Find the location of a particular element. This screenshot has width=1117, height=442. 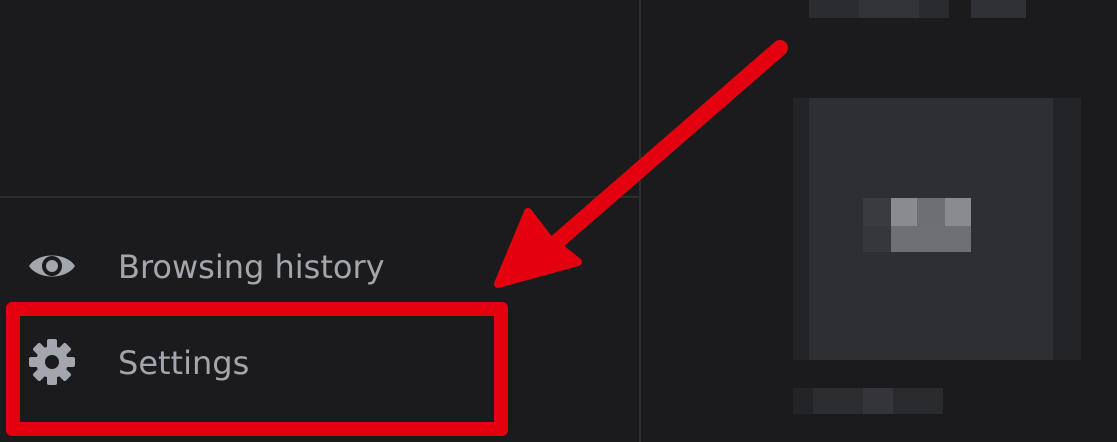

eye-icon is located at coordinates (52, 266).